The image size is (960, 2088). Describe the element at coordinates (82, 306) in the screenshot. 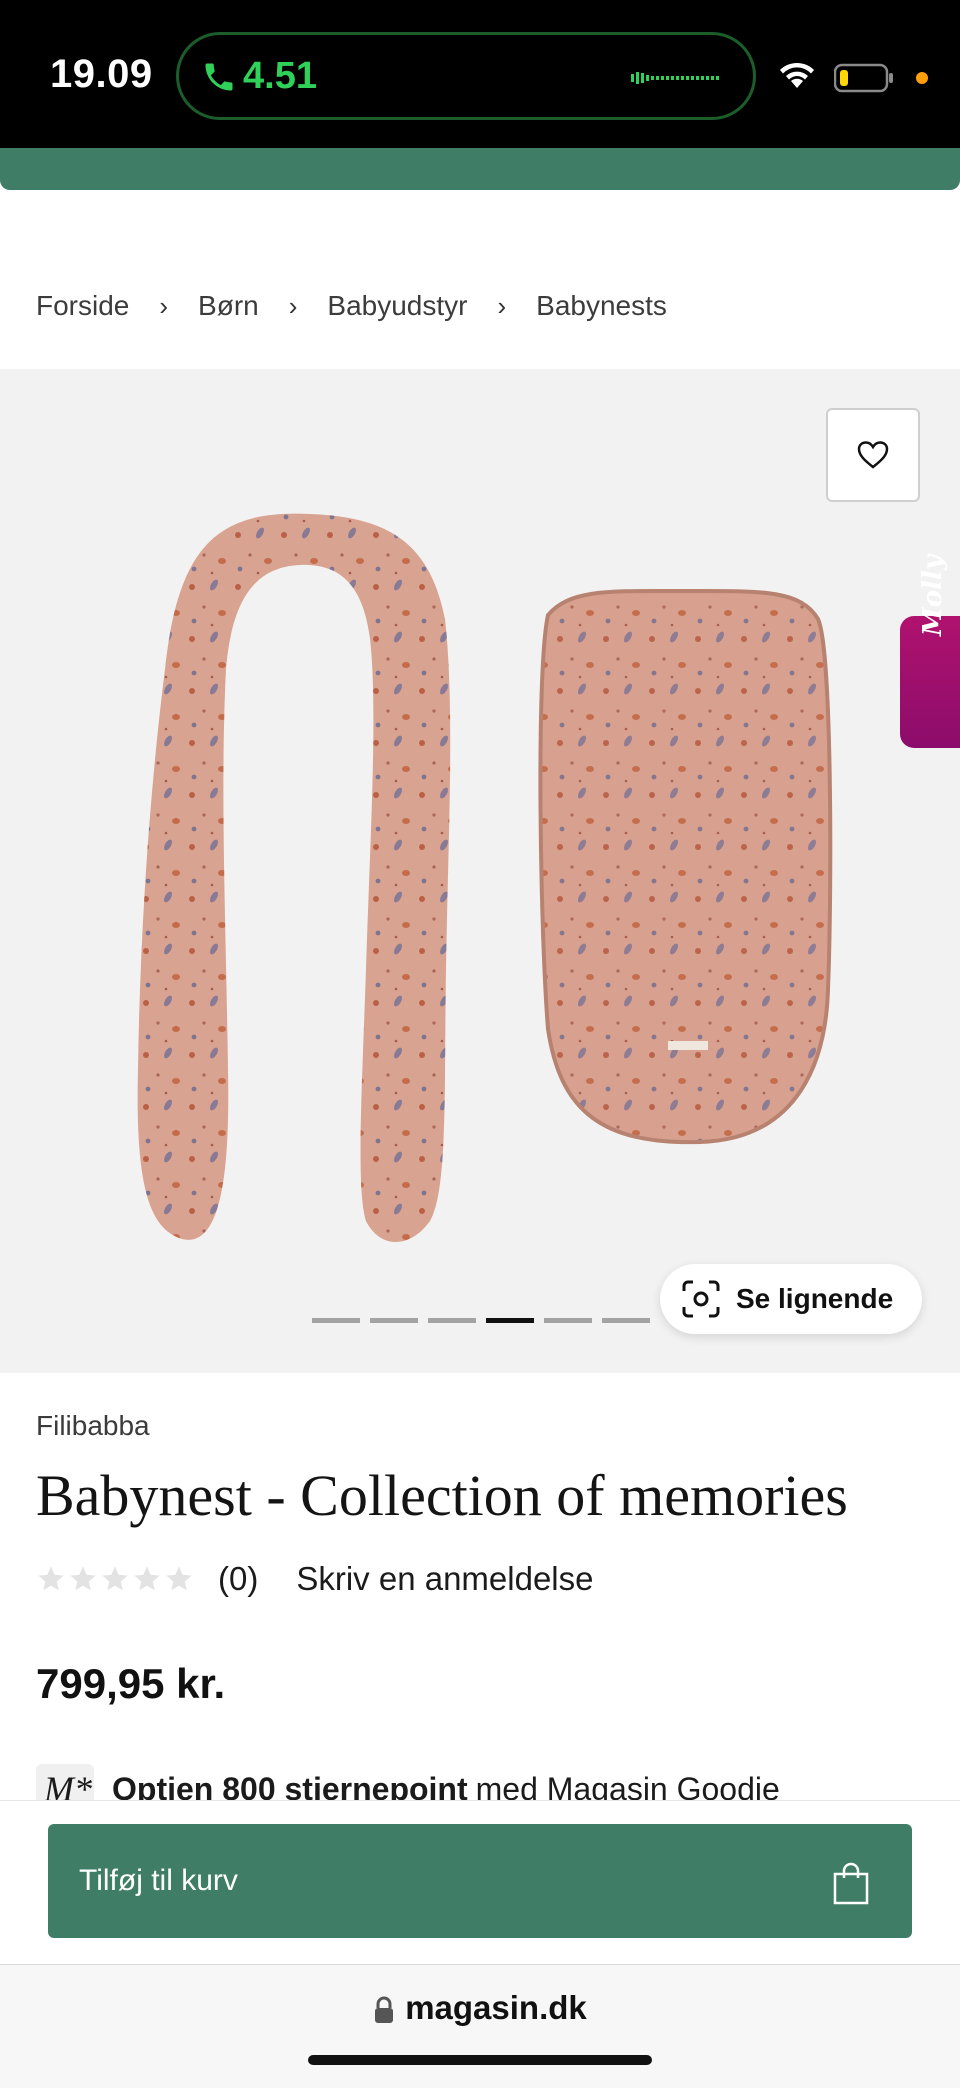

I see `breadcrumb-item-forside: Forside` at that location.